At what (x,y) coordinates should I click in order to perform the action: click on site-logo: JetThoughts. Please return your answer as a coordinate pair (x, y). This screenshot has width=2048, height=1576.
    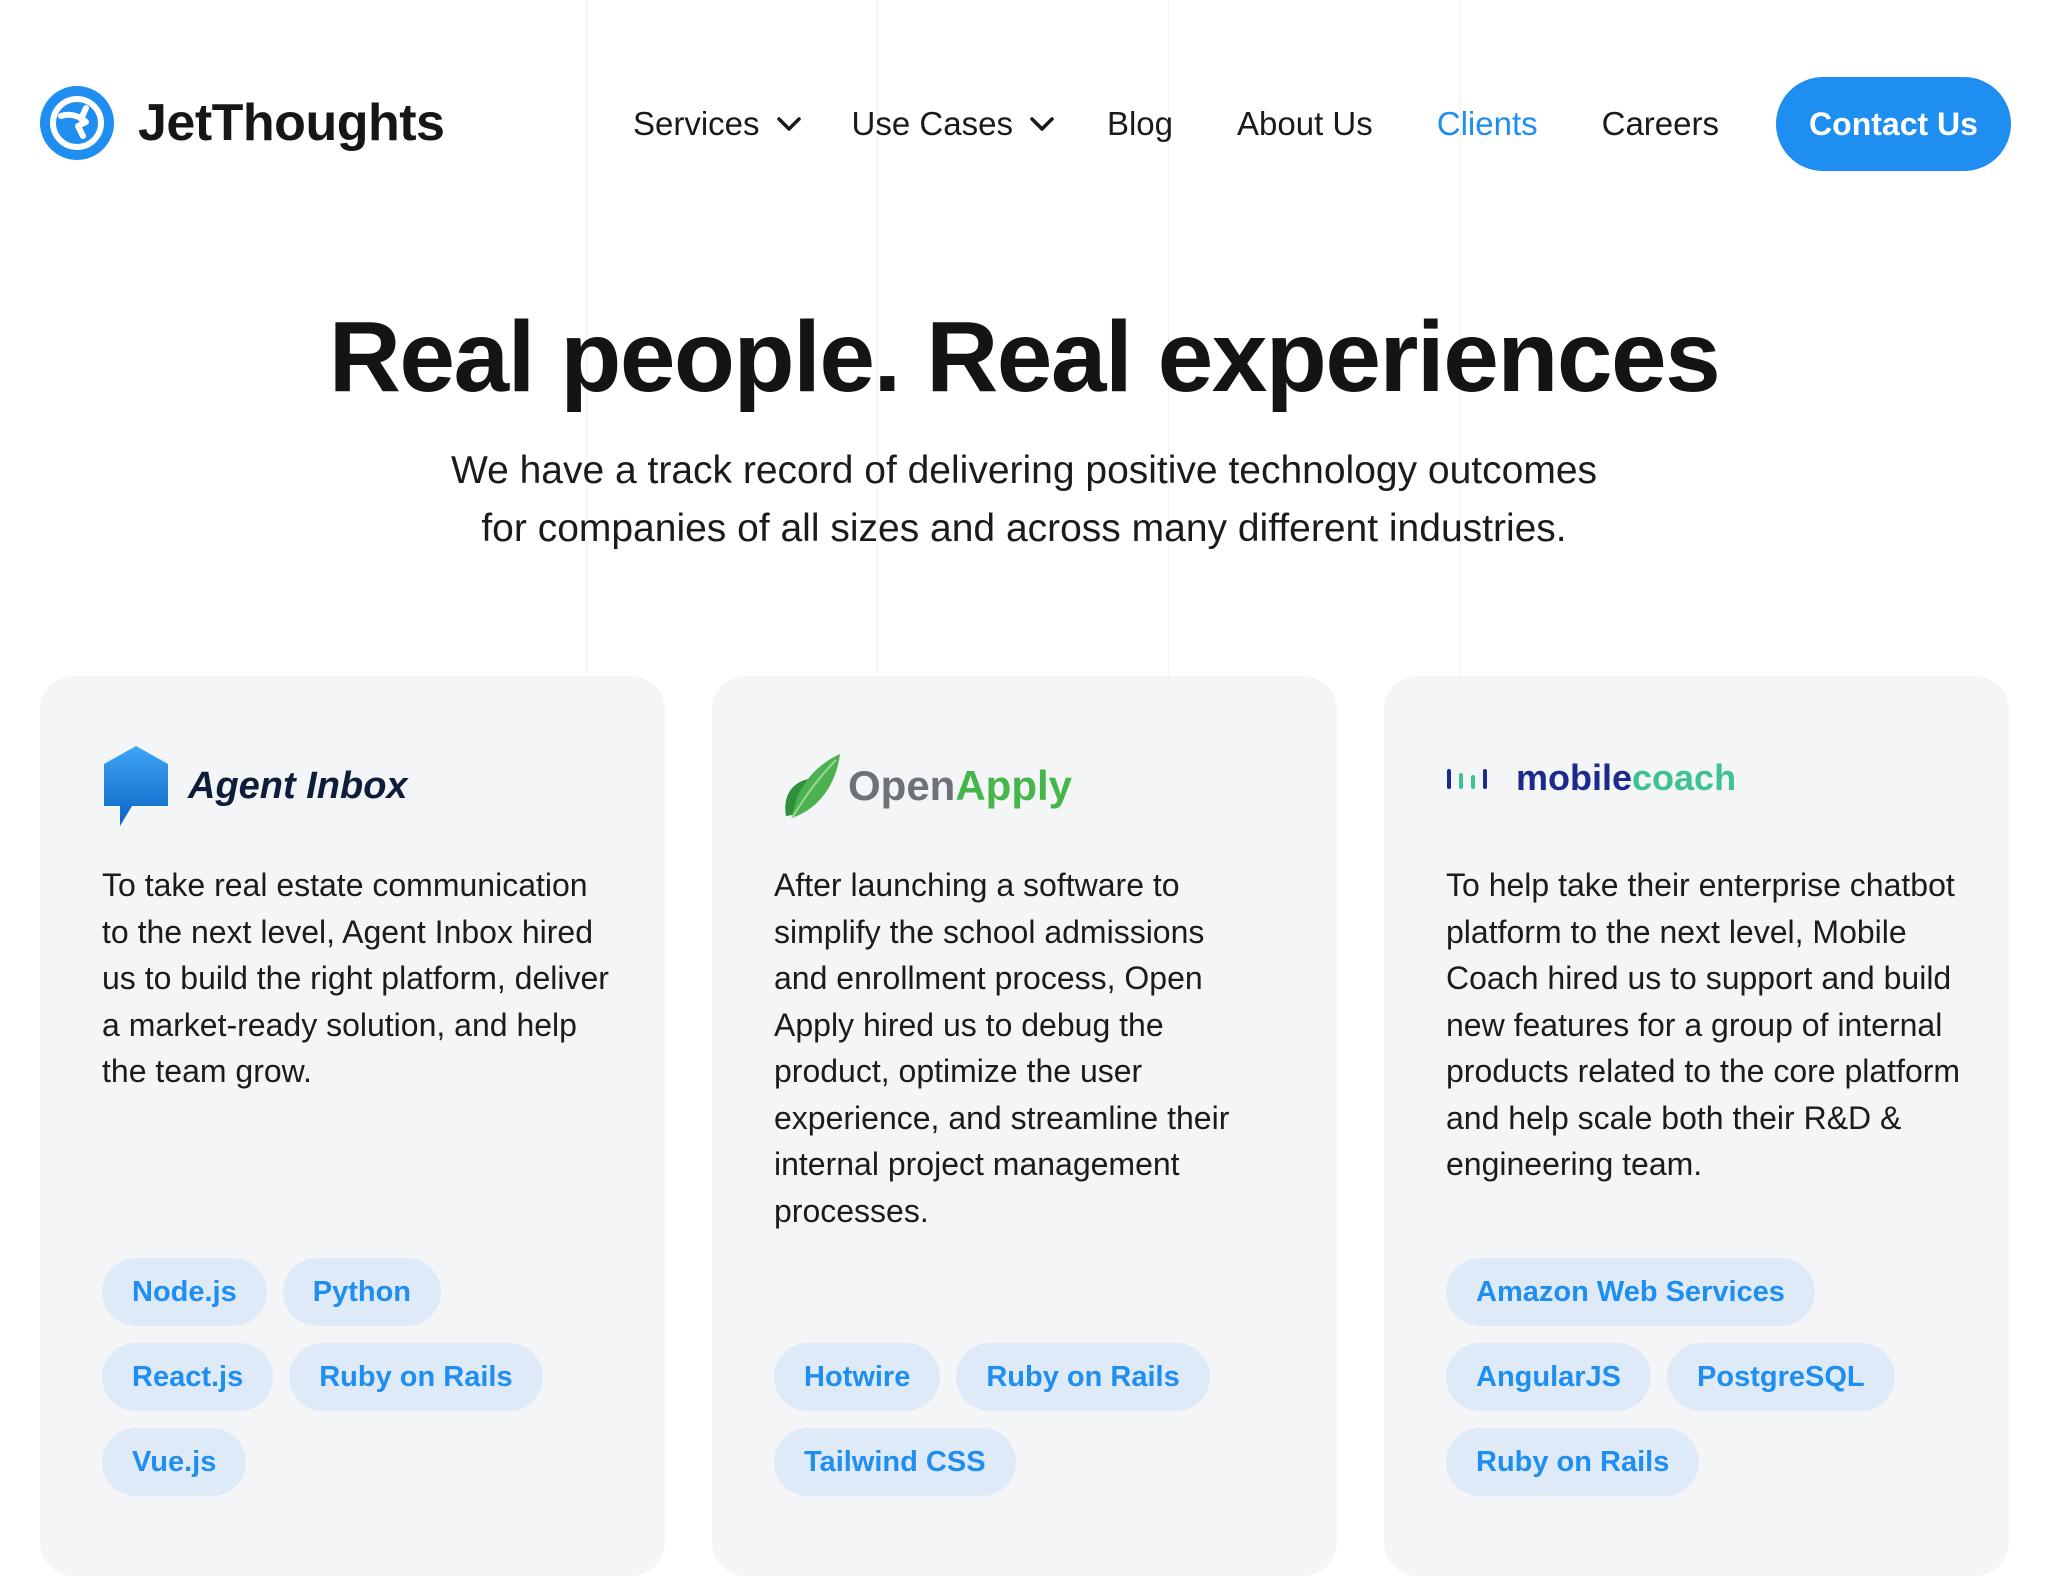
    Looking at the image, I should click on (242, 123).